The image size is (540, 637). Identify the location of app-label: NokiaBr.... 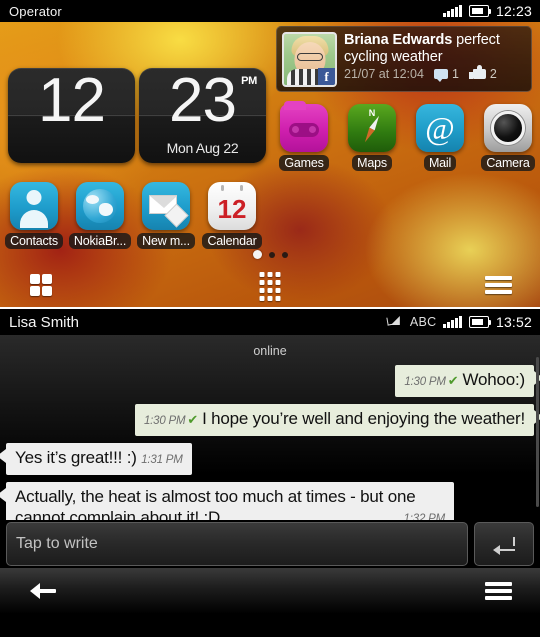
(100, 241).